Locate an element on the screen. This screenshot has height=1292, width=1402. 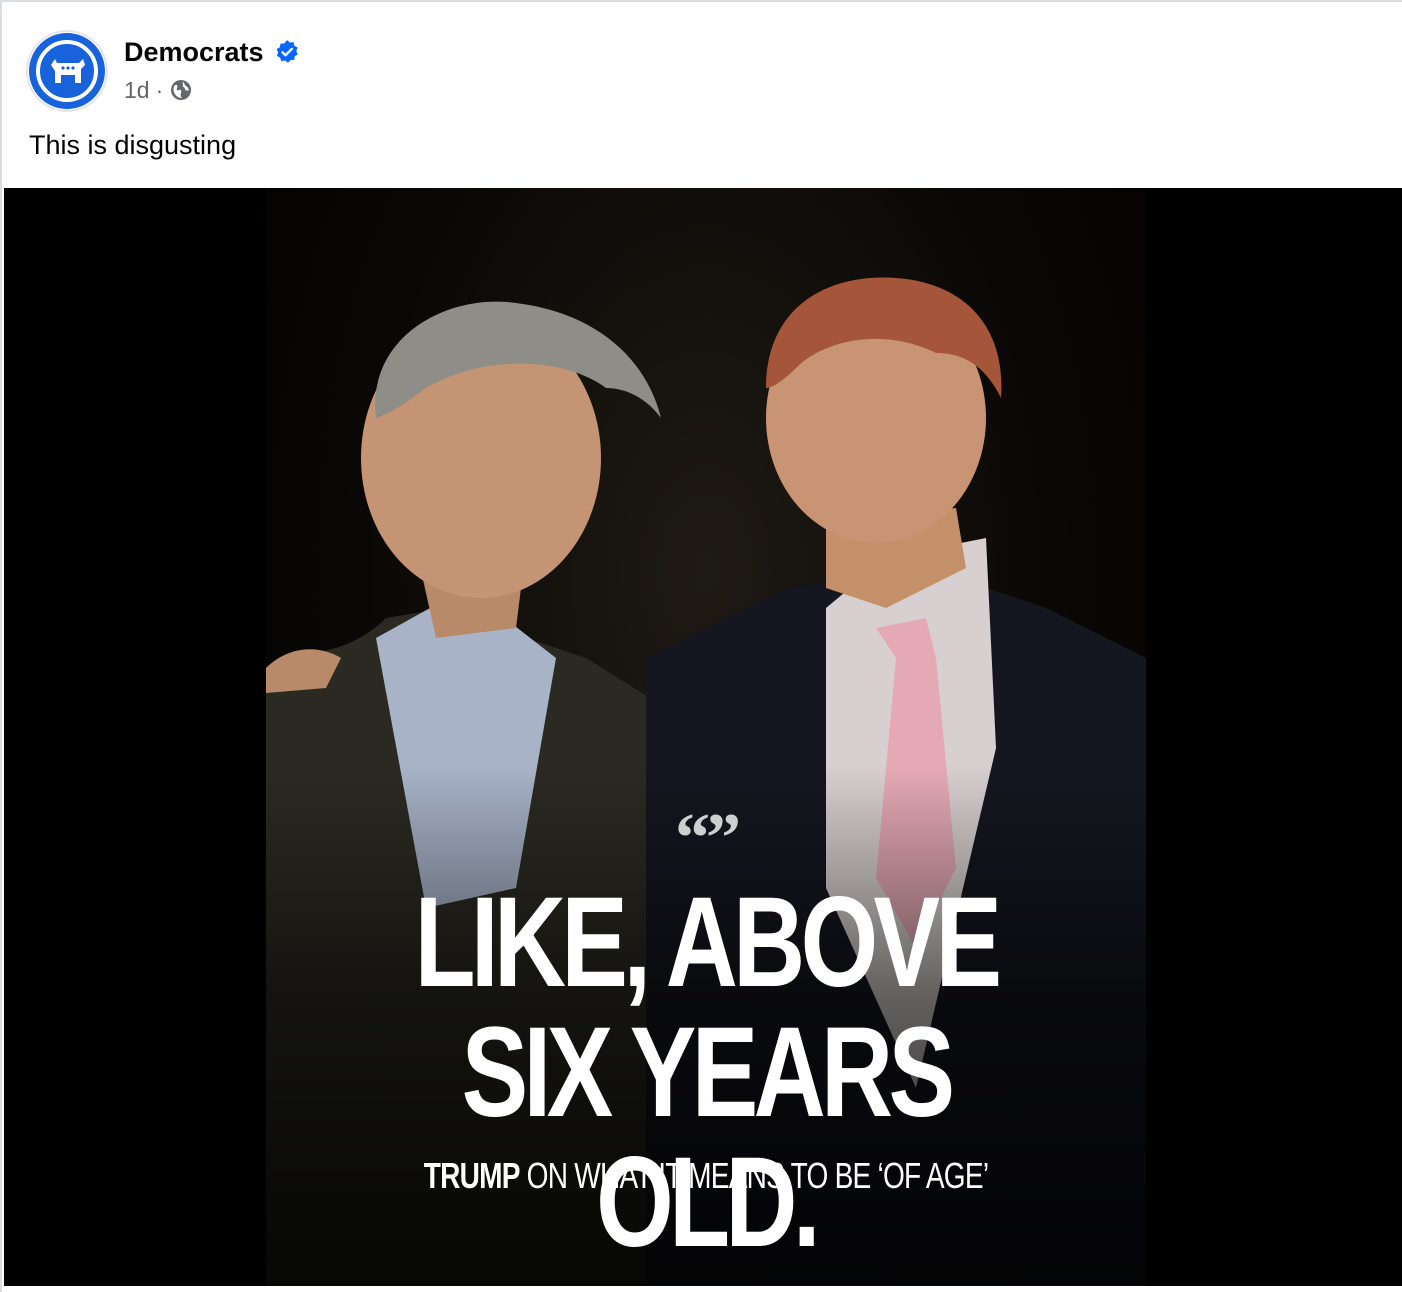
donkey-logo-icon is located at coordinates (68, 71).